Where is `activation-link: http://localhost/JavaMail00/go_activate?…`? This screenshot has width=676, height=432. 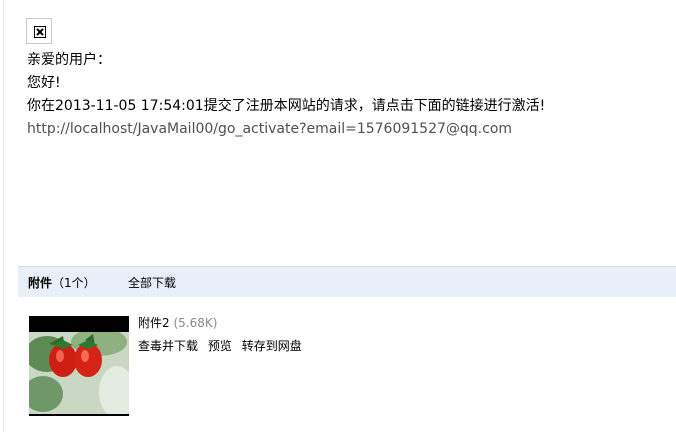 activation-link: http://localhost/JavaMail00/go_activate?… is located at coordinates (269, 129).